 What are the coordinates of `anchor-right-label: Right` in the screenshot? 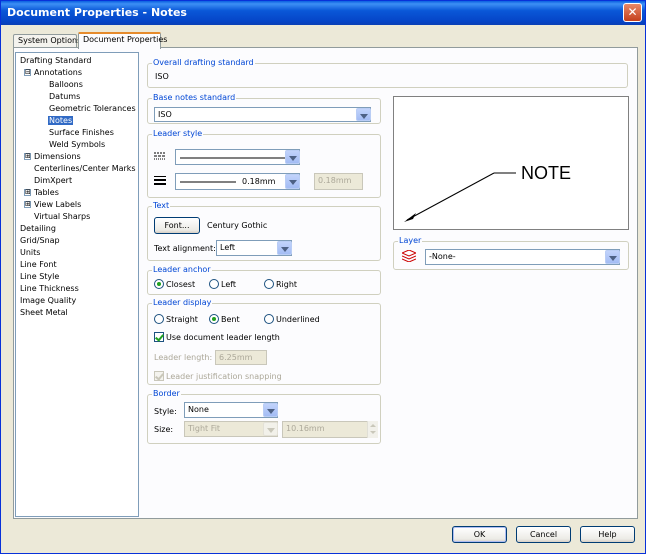 It's located at (287, 284).